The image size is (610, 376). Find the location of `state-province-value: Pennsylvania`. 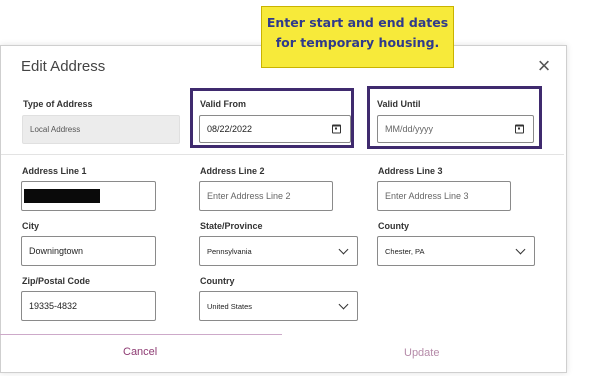

state-province-value: Pennsylvania is located at coordinates (229, 251).